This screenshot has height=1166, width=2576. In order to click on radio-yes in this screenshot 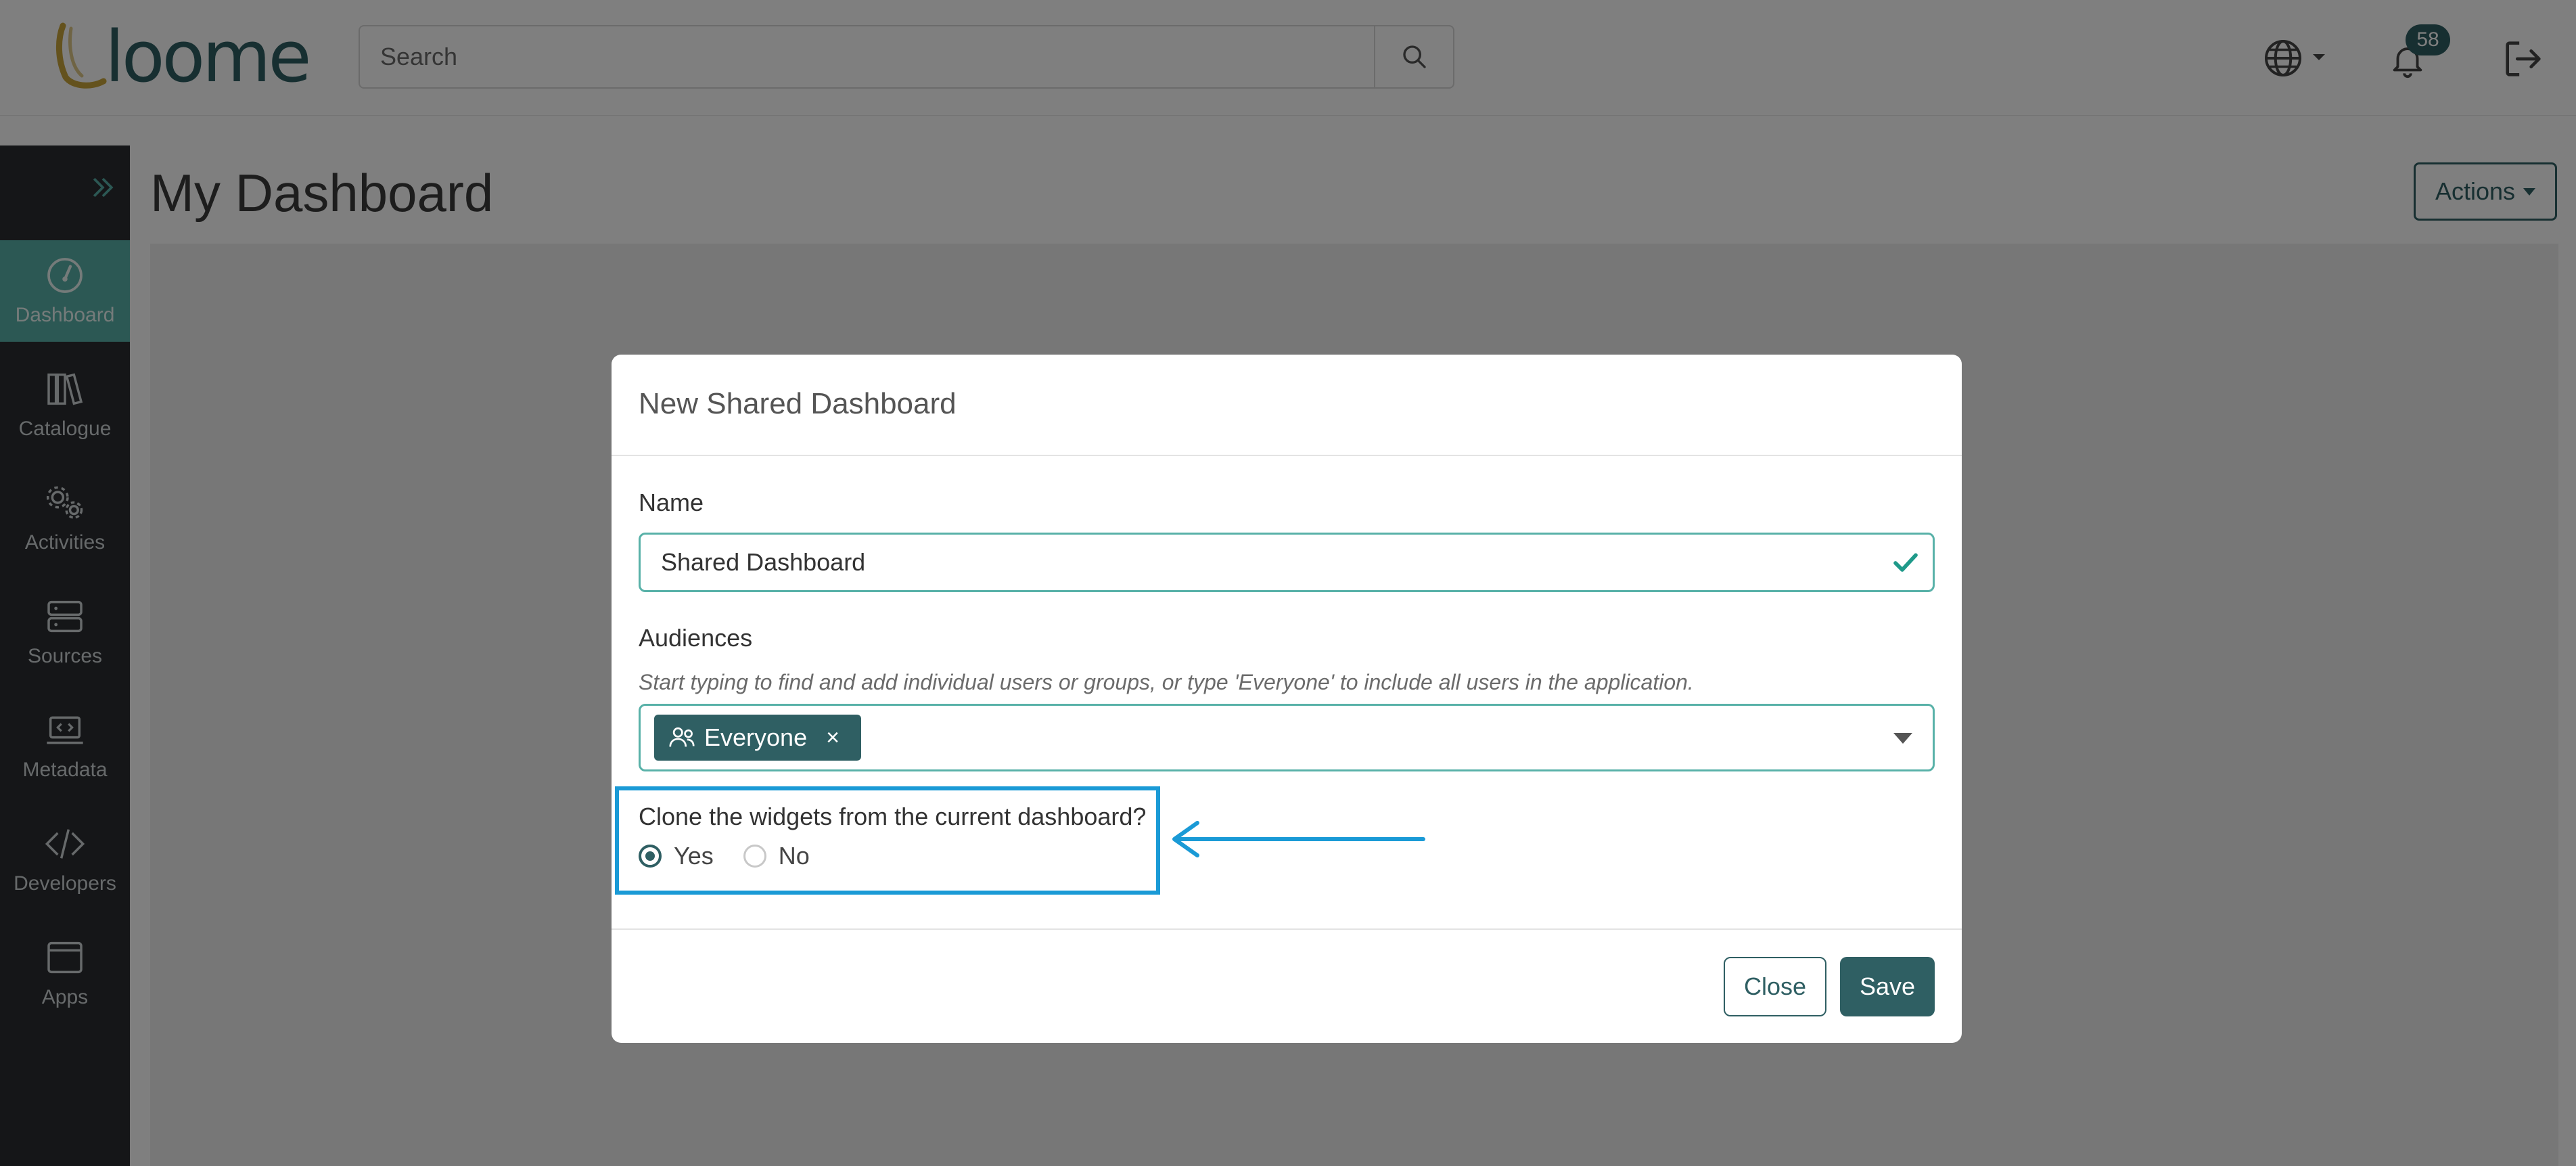, I will do `click(650, 856)`.